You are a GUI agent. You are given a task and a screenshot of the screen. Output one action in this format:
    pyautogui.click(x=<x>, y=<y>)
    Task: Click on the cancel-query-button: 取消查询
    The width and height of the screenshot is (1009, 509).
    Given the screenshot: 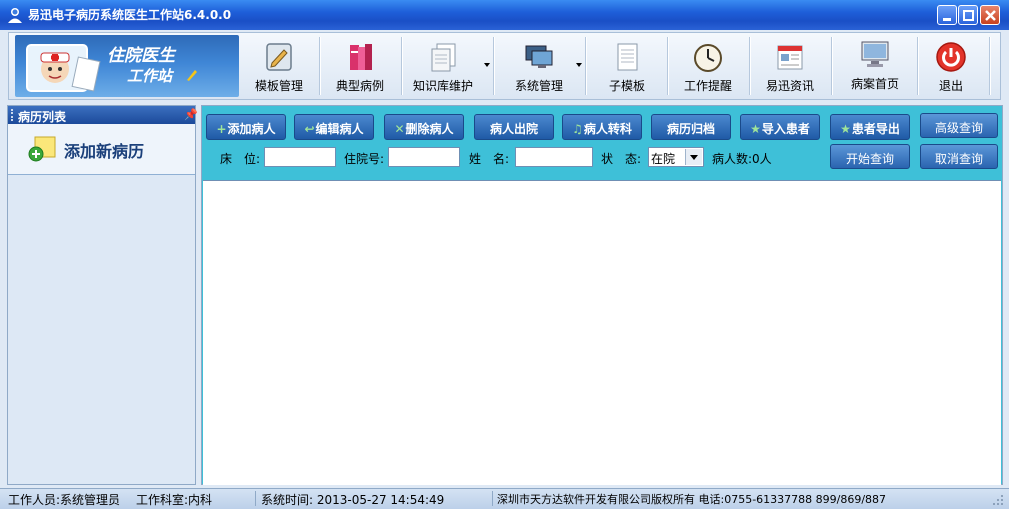 What is the action you would take?
    pyautogui.click(x=959, y=156)
    